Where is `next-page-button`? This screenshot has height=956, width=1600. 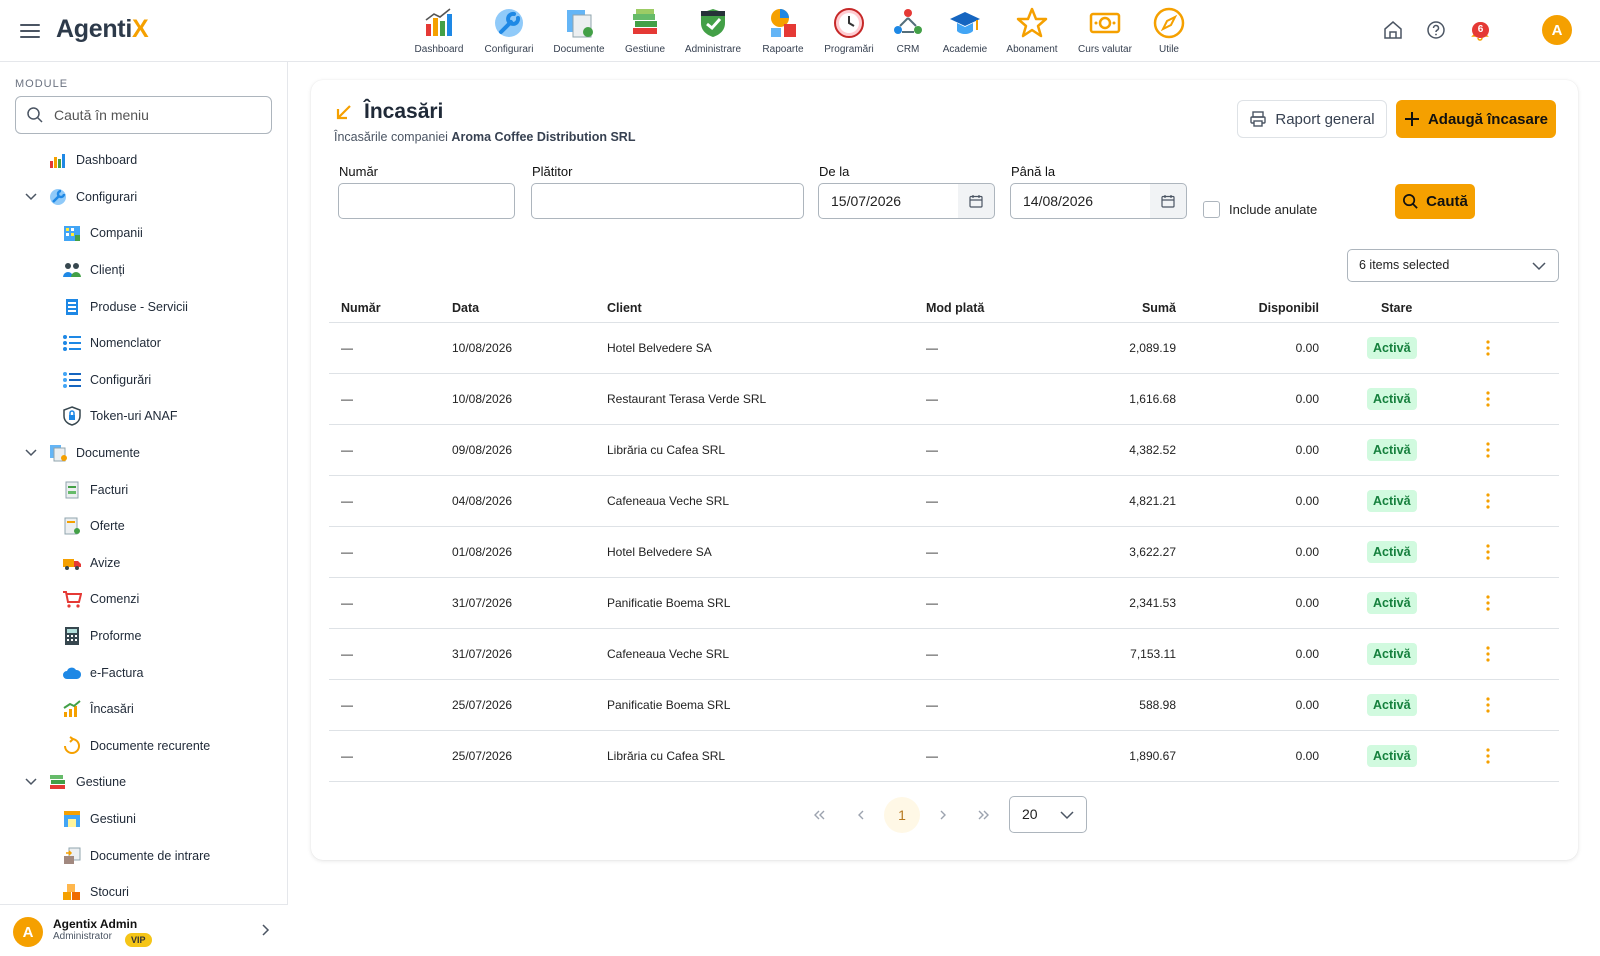 next-page-button is located at coordinates (943, 815).